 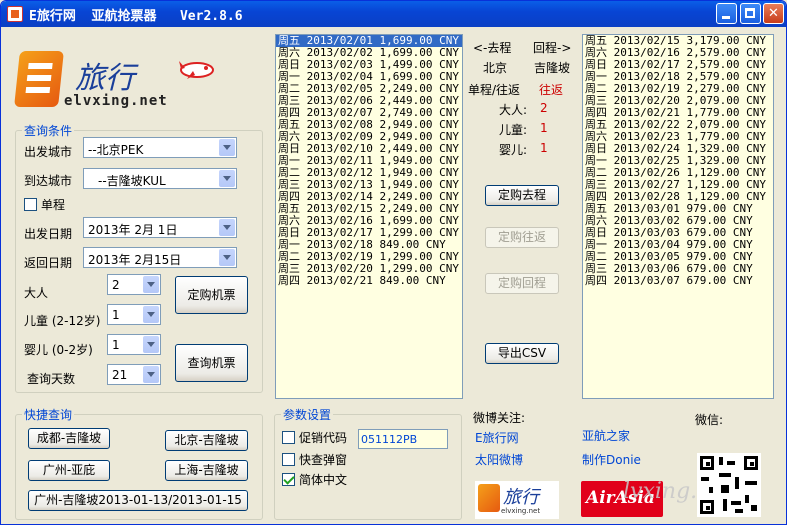 What do you see at coordinates (48, 263) in the screenshot?
I see `return-date-label: 返回日期` at bounding box center [48, 263].